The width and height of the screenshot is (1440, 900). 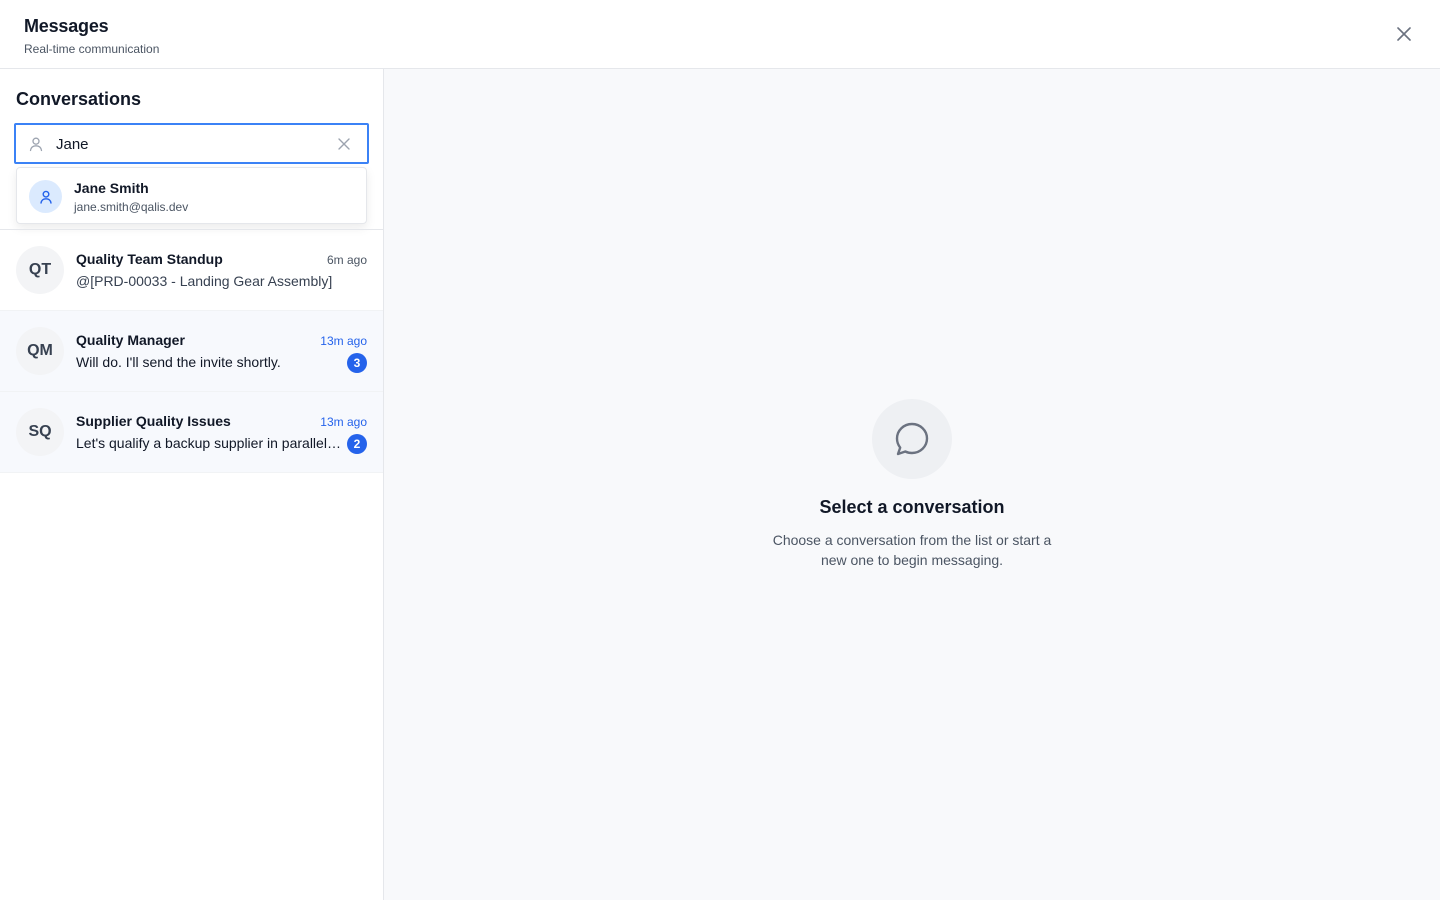 What do you see at coordinates (131, 207) in the screenshot?
I see `suggestion-email: jane.smith@qalis.dev` at bounding box center [131, 207].